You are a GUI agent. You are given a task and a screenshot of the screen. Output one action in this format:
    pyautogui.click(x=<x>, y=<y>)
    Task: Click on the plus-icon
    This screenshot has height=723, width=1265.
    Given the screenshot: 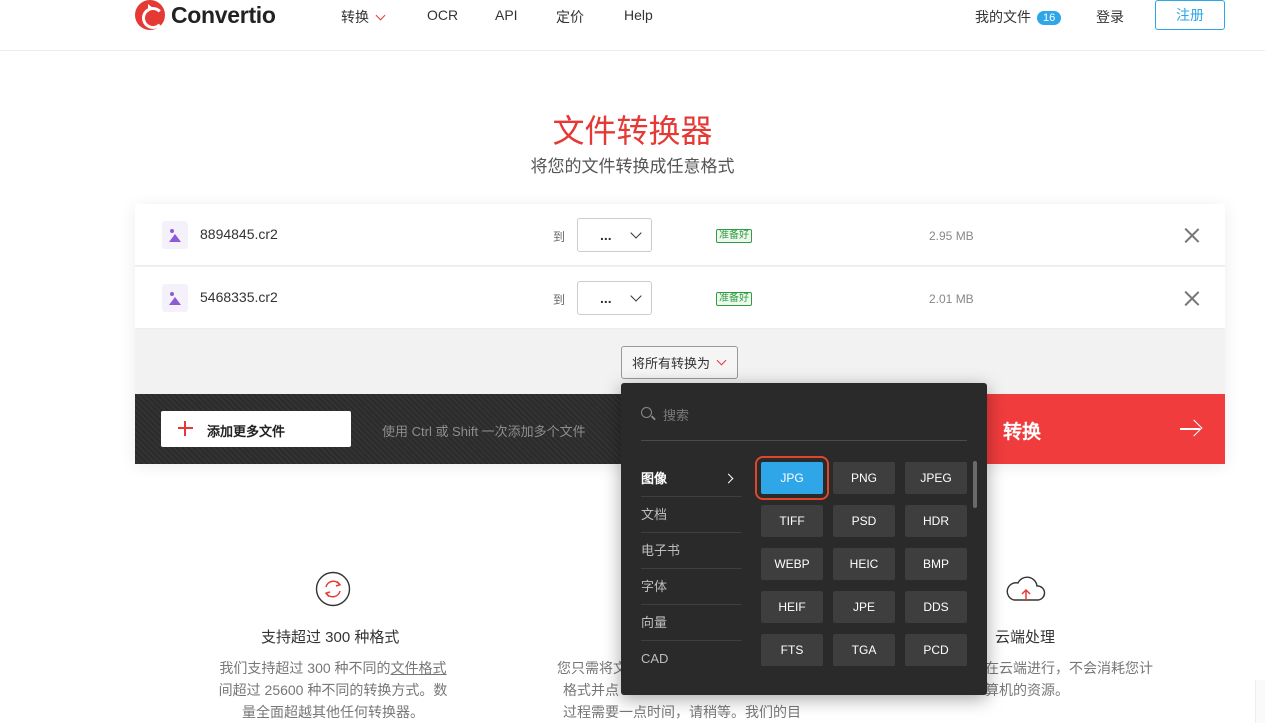 What is the action you would take?
    pyautogui.click(x=185, y=428)
    